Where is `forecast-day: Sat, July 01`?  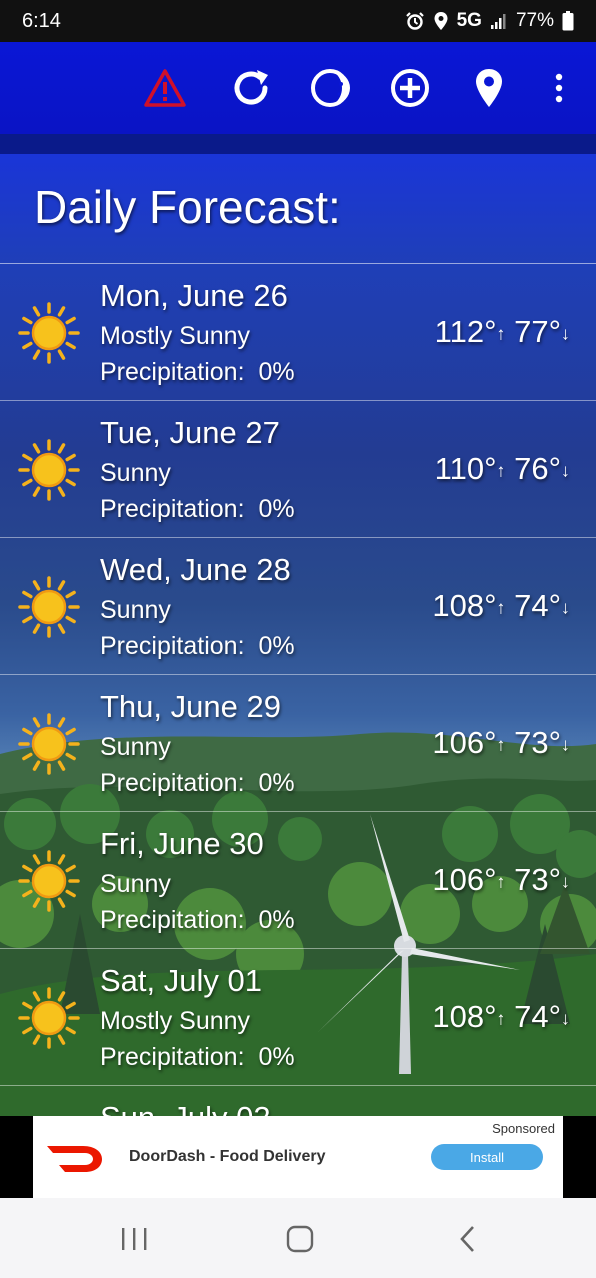 forecast-day: Sat, July 01 is located at coordinates (181, 980).